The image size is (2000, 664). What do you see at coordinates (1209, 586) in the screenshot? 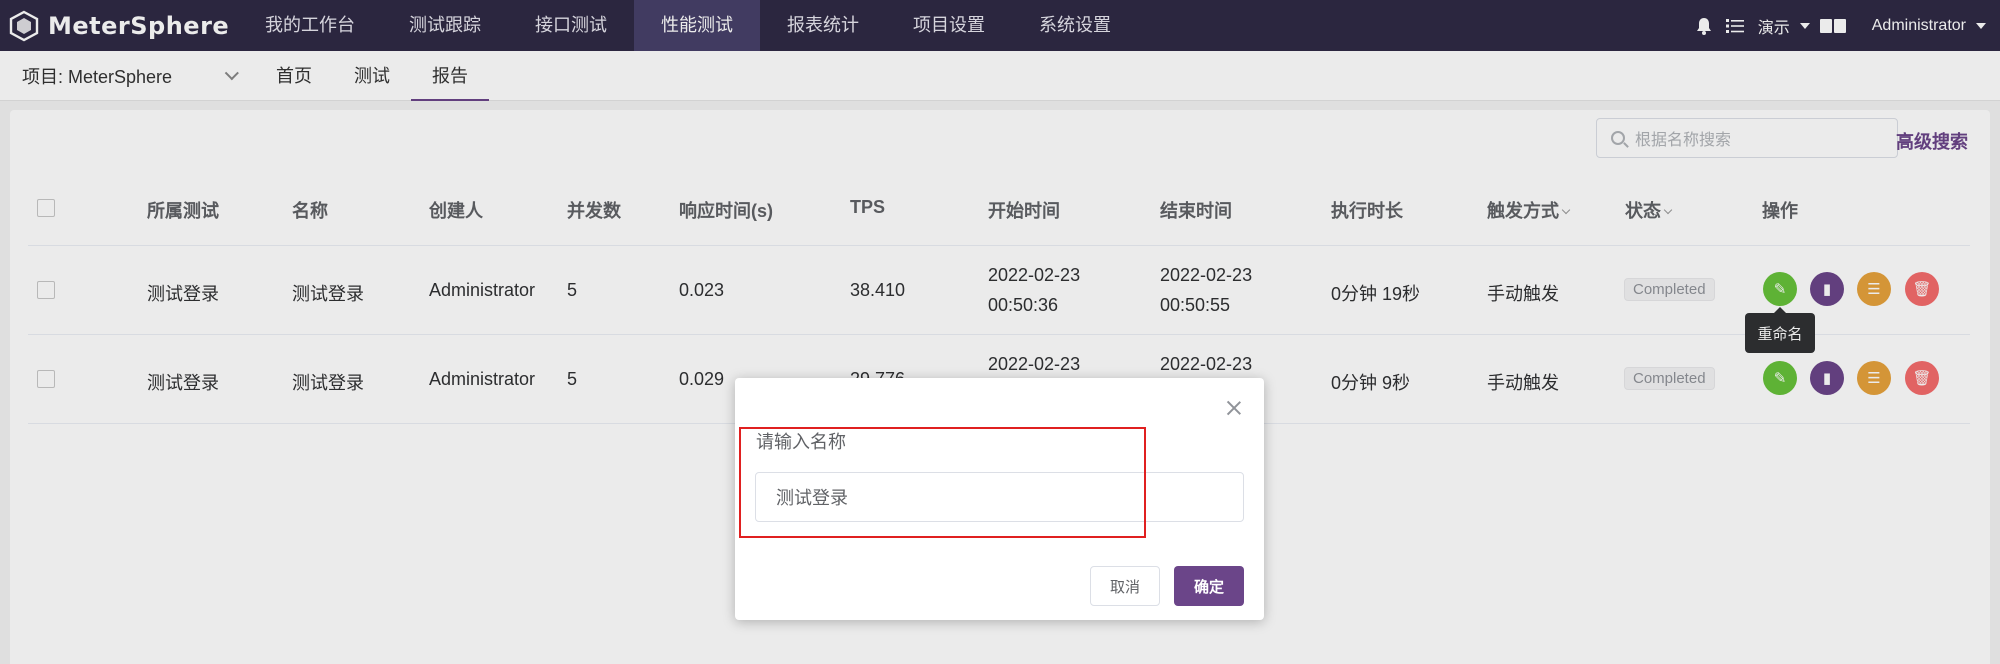
I see `confirm-button: 确定` at bounding box center [1209, 586].